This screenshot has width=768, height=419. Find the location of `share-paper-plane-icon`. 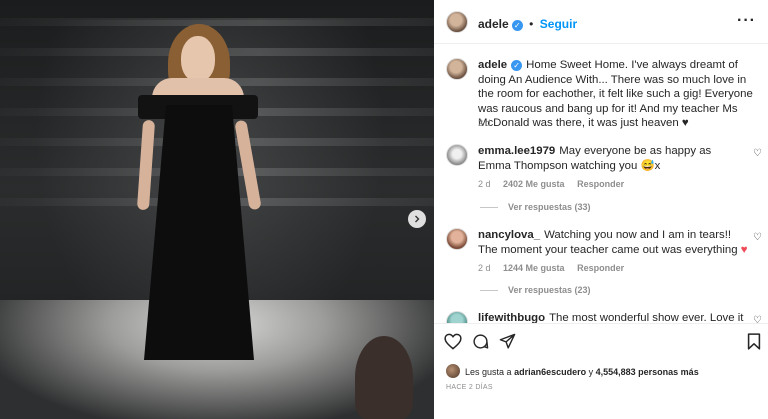

share-paper-plane-icon is located at coordinates (507, 341).